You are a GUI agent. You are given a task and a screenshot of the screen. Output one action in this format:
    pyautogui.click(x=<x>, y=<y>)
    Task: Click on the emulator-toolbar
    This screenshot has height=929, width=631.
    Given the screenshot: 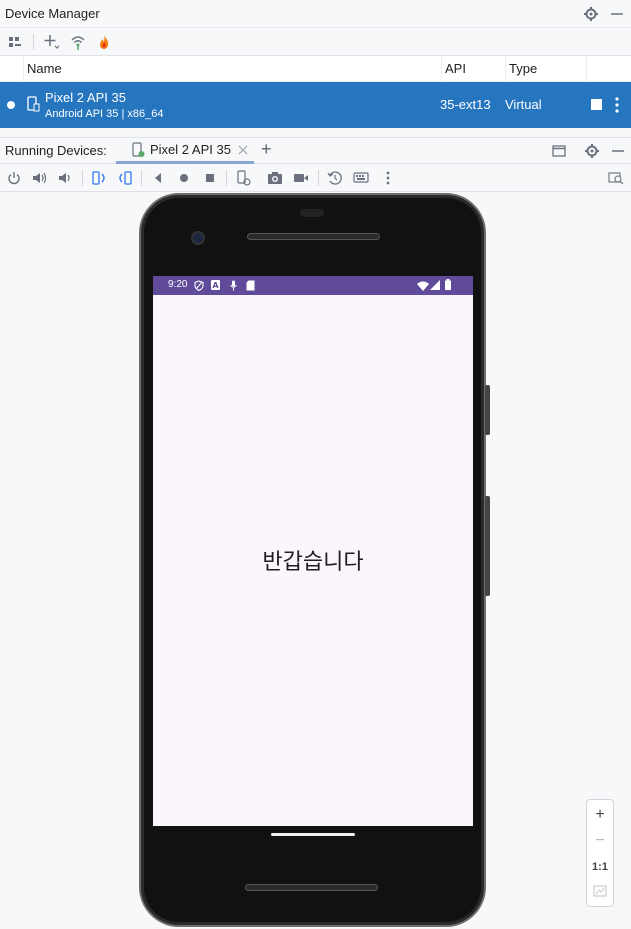 What is the action you would take?
    pyautogui.click(x=315, y=178)
    